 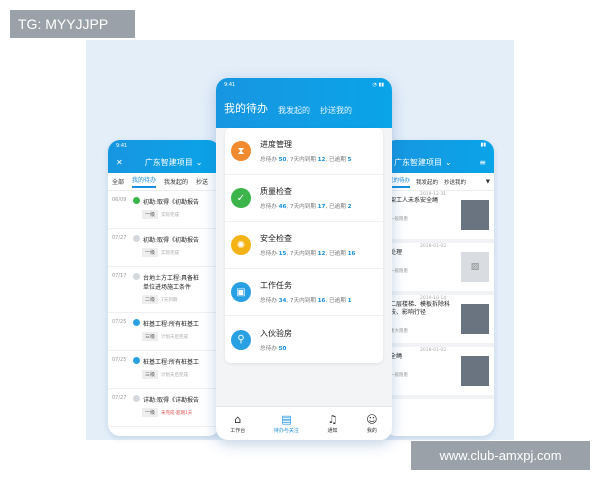 I want to click on key-icon: ⚲, so click(x=241, y=339).